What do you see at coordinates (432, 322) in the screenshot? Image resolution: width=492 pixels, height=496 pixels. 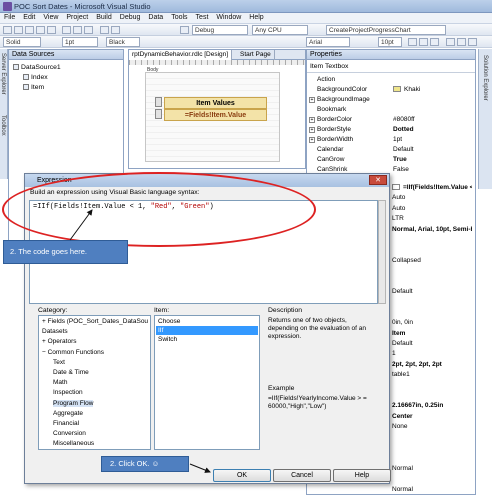 I see `property-value: 0in, 0in` at bounding box center [432, 322].